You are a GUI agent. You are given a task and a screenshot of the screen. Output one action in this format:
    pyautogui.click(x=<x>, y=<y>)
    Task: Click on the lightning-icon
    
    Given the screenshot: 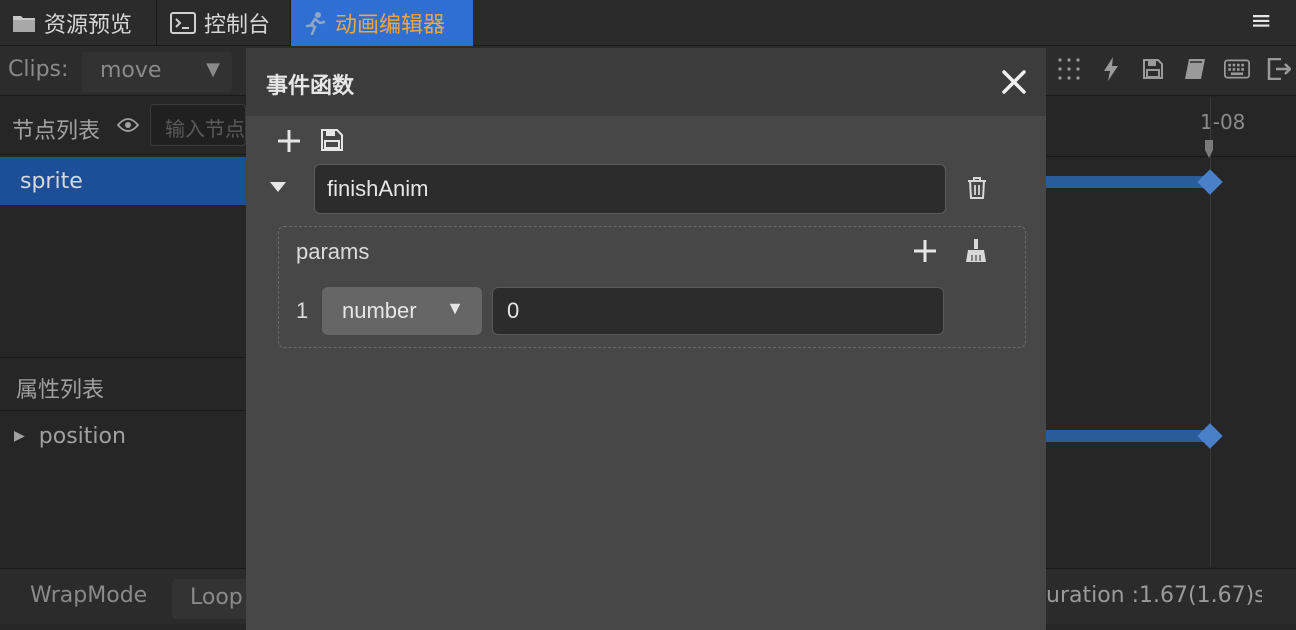 What is the action you would take?
    pyautogui.click(x=1111, y=69)
    